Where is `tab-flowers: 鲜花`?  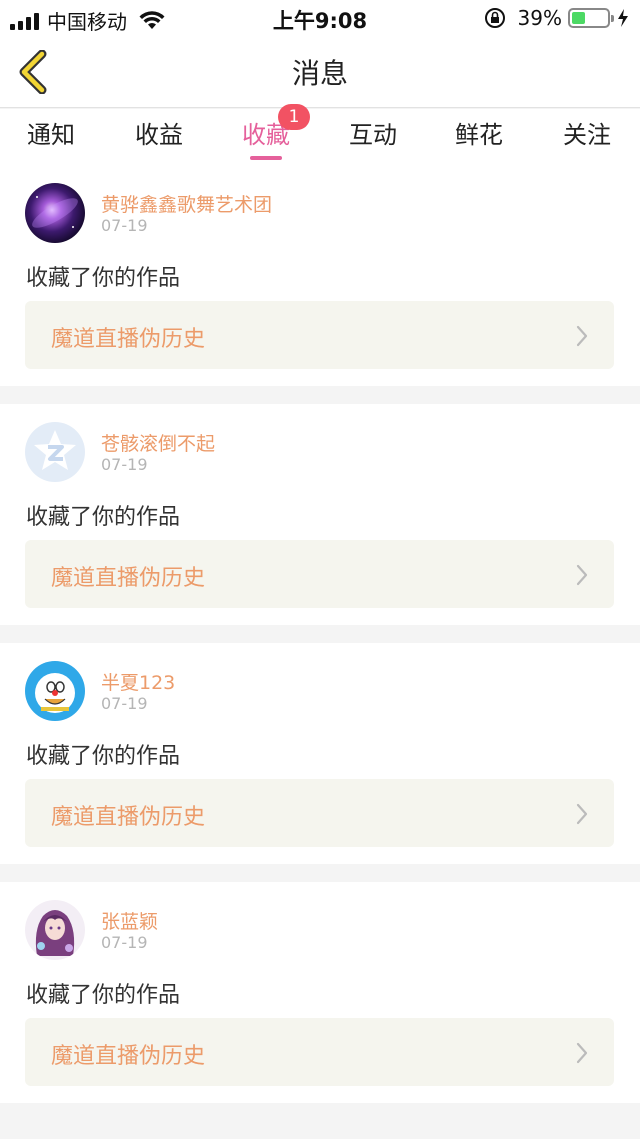
tab-flowers: 鲜花 is located at coordinates (479, 132).